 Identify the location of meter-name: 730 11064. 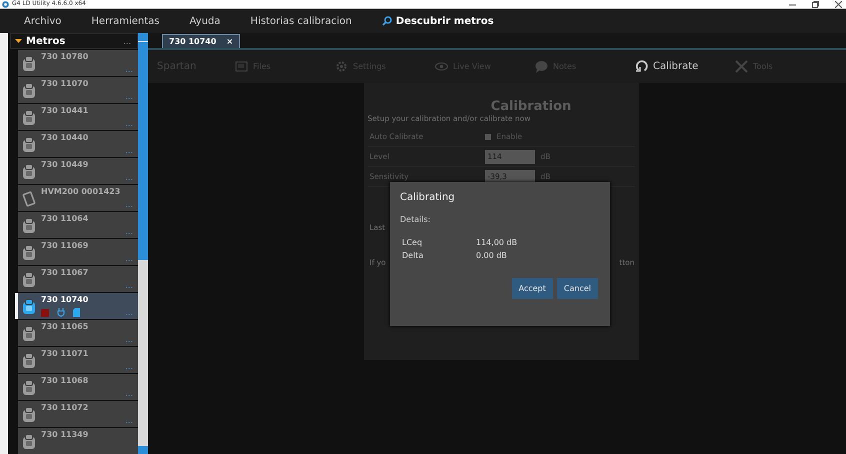
(64, 219).